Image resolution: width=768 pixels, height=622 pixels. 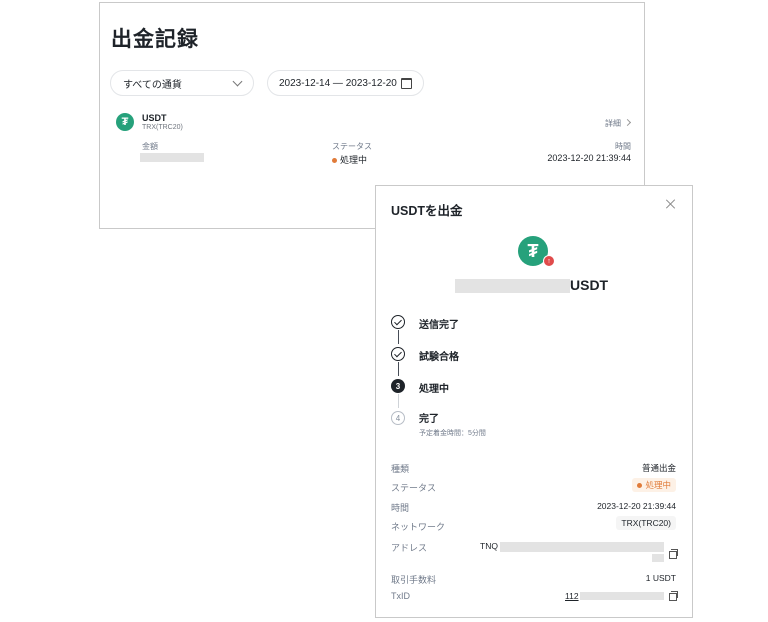 I want to click on currency-filter-select: すべての通貨, so click(x=182, y=83).